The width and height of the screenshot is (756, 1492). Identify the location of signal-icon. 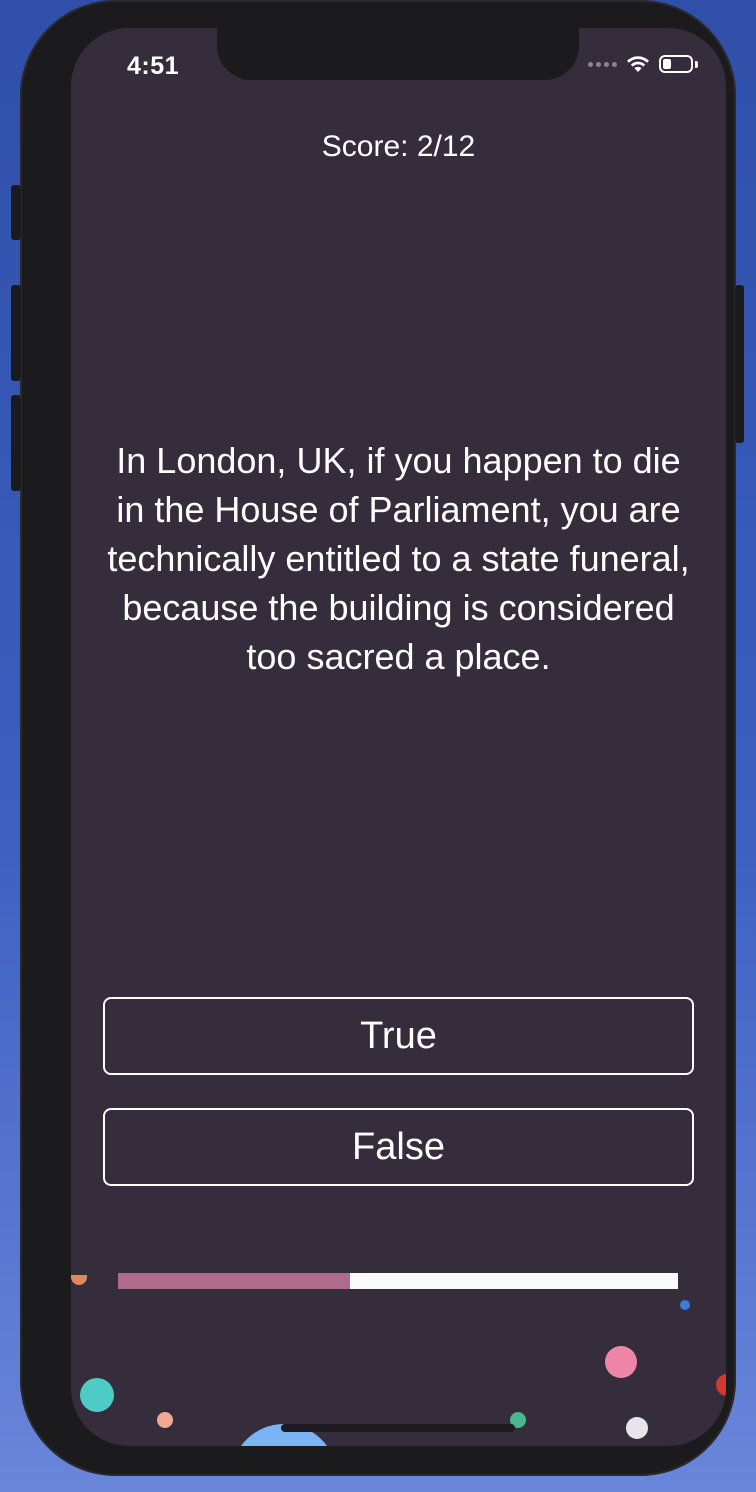
(602, 64).